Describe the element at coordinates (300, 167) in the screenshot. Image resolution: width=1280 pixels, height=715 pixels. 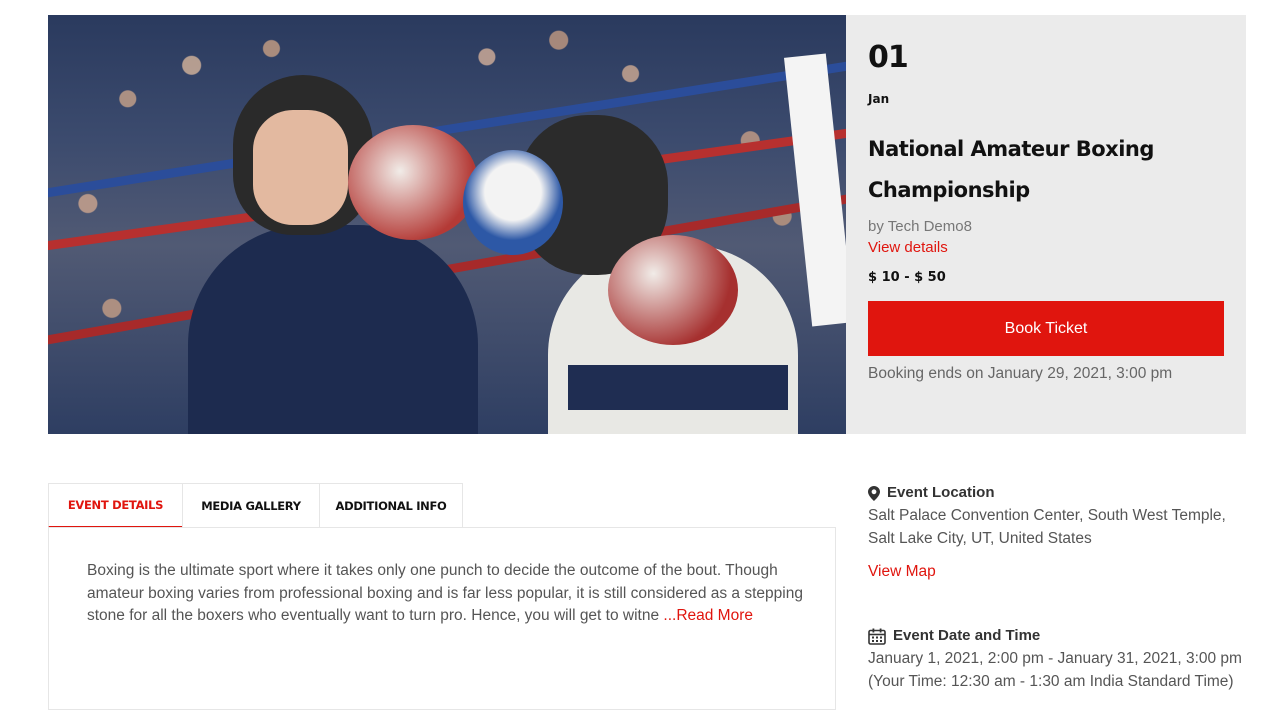
I see `boxer-left-face` at that location.